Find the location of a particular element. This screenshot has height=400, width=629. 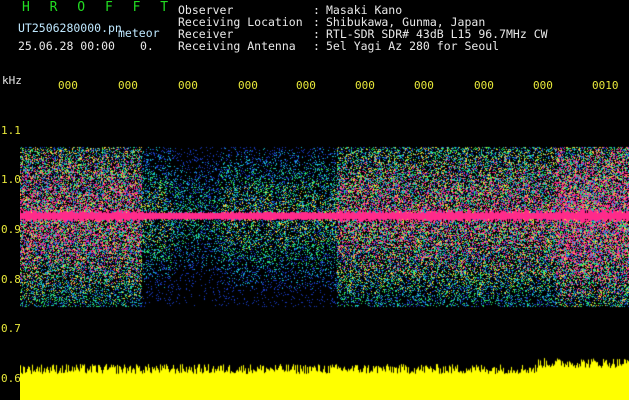

freq-tick-label: 0.6 is located at coordinates (11, 378).